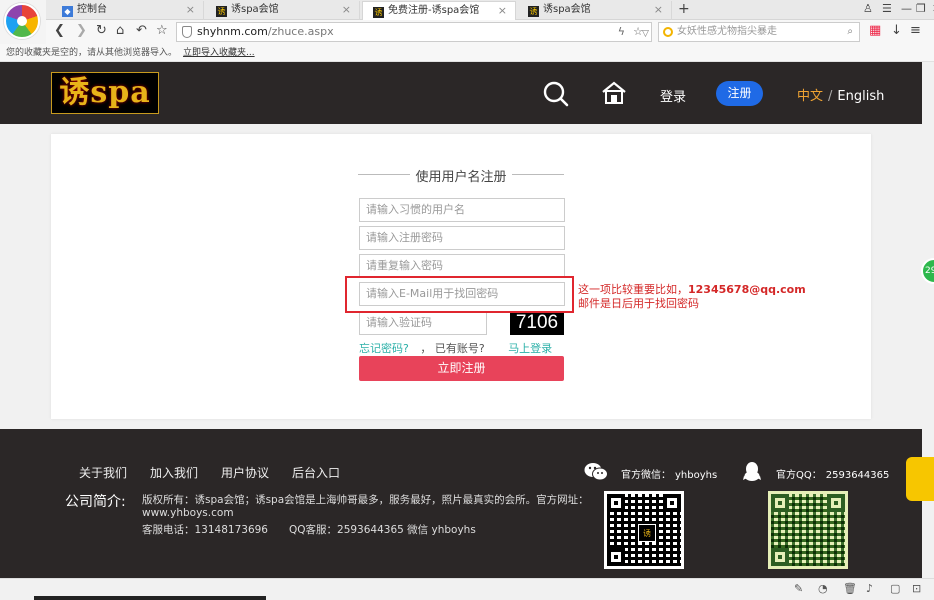  Describe the element at coordinates (920, 479) in the screenshot. I see `chat-float-tab` at that location.